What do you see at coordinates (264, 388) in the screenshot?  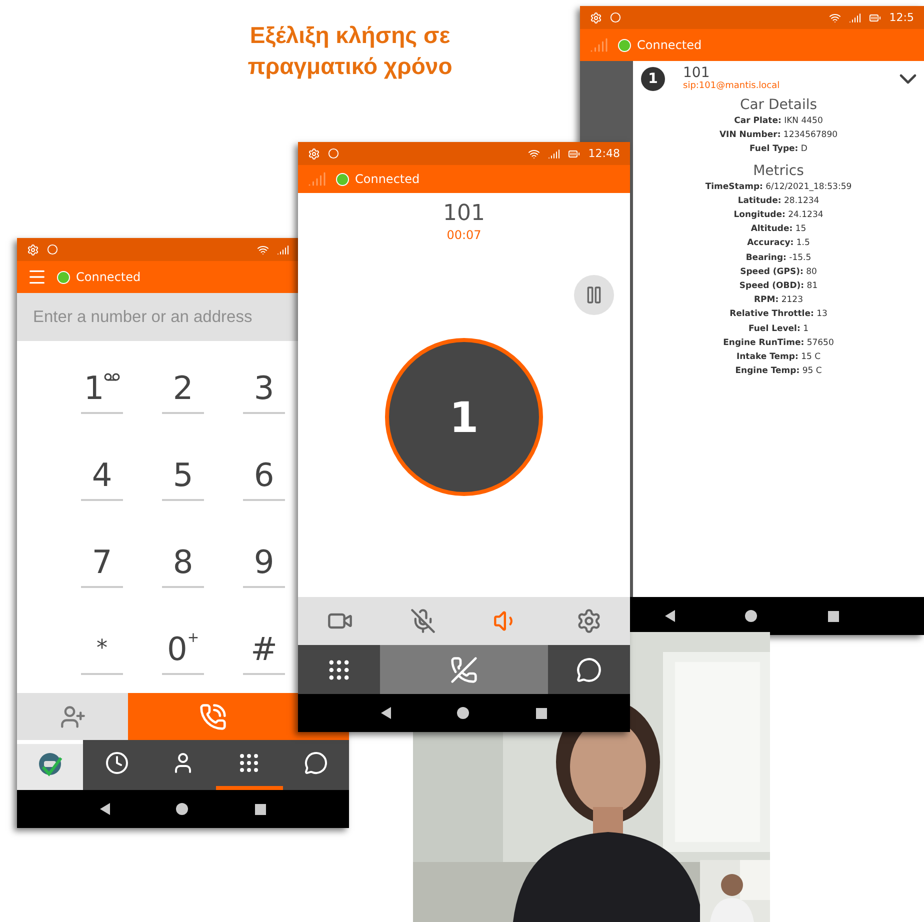 I see `dialpad-key: 3` at bounding box center [264, 388].